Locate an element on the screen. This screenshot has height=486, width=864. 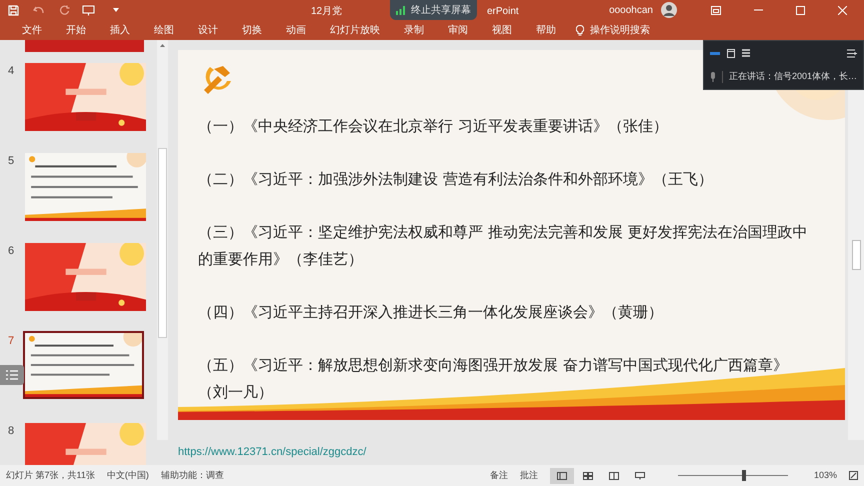
normal-view-icon is located at coordinates (561, 476).